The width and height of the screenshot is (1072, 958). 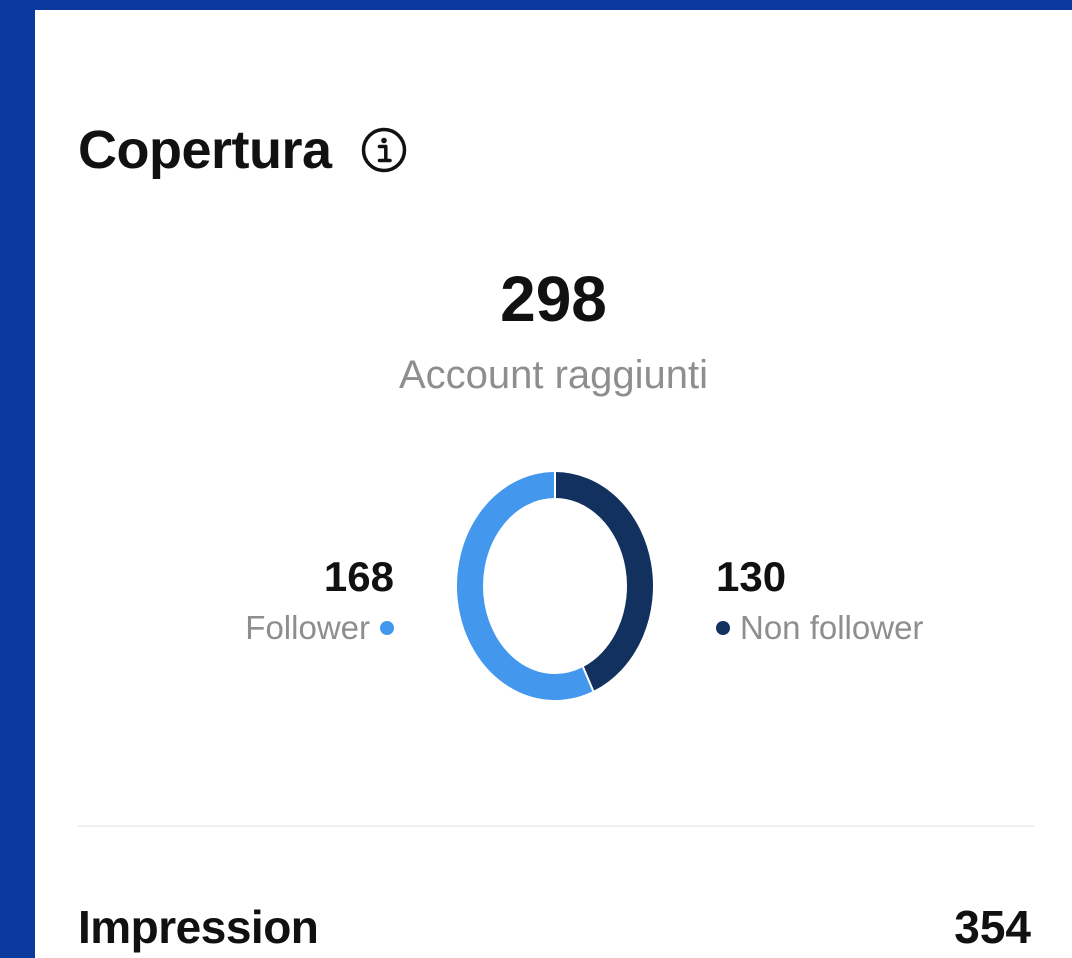 I want to click on non-followers-count: 130, so click(x=751, y=576).